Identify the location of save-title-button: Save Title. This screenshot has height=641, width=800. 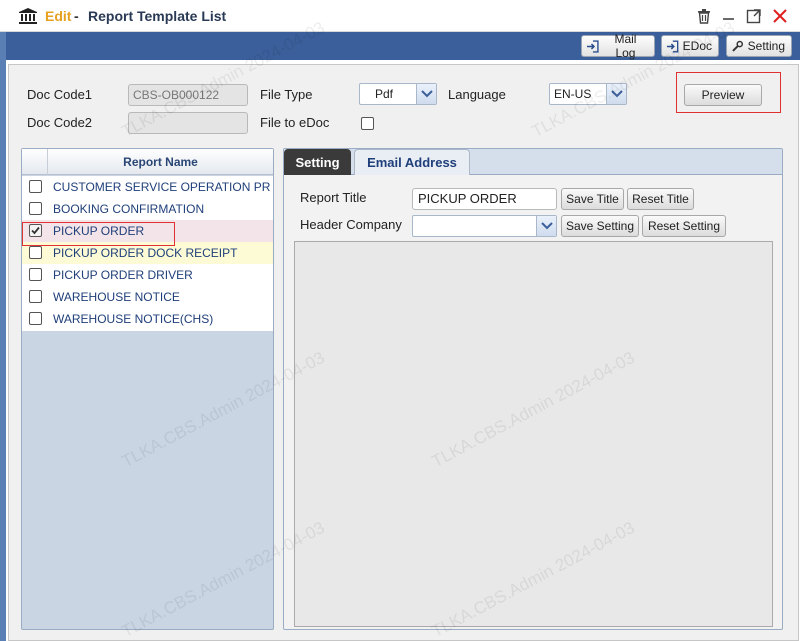
(592, 199).